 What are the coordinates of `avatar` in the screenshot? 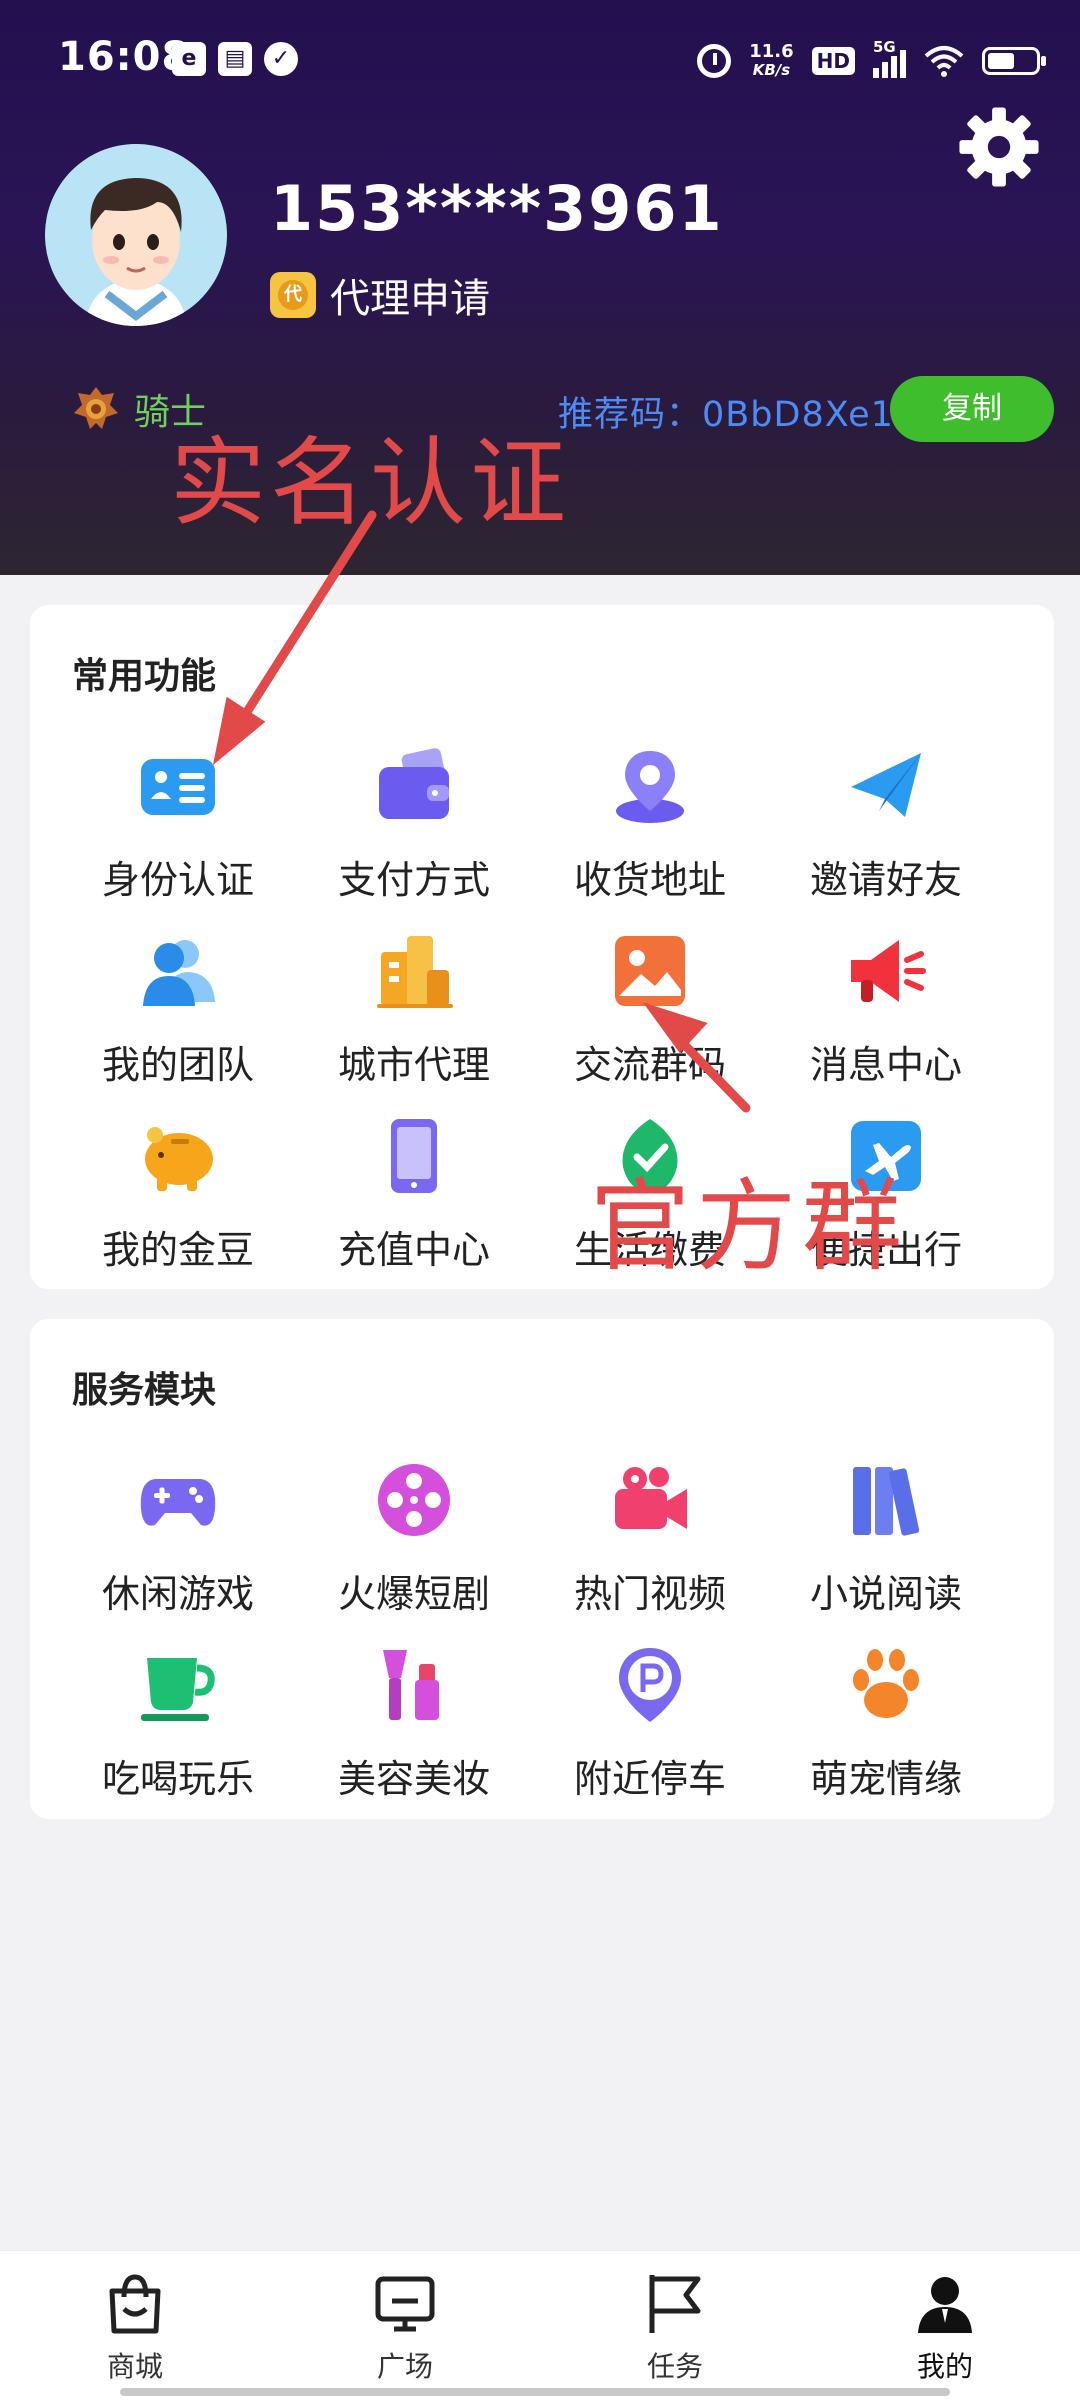 It's located at (136, 235).